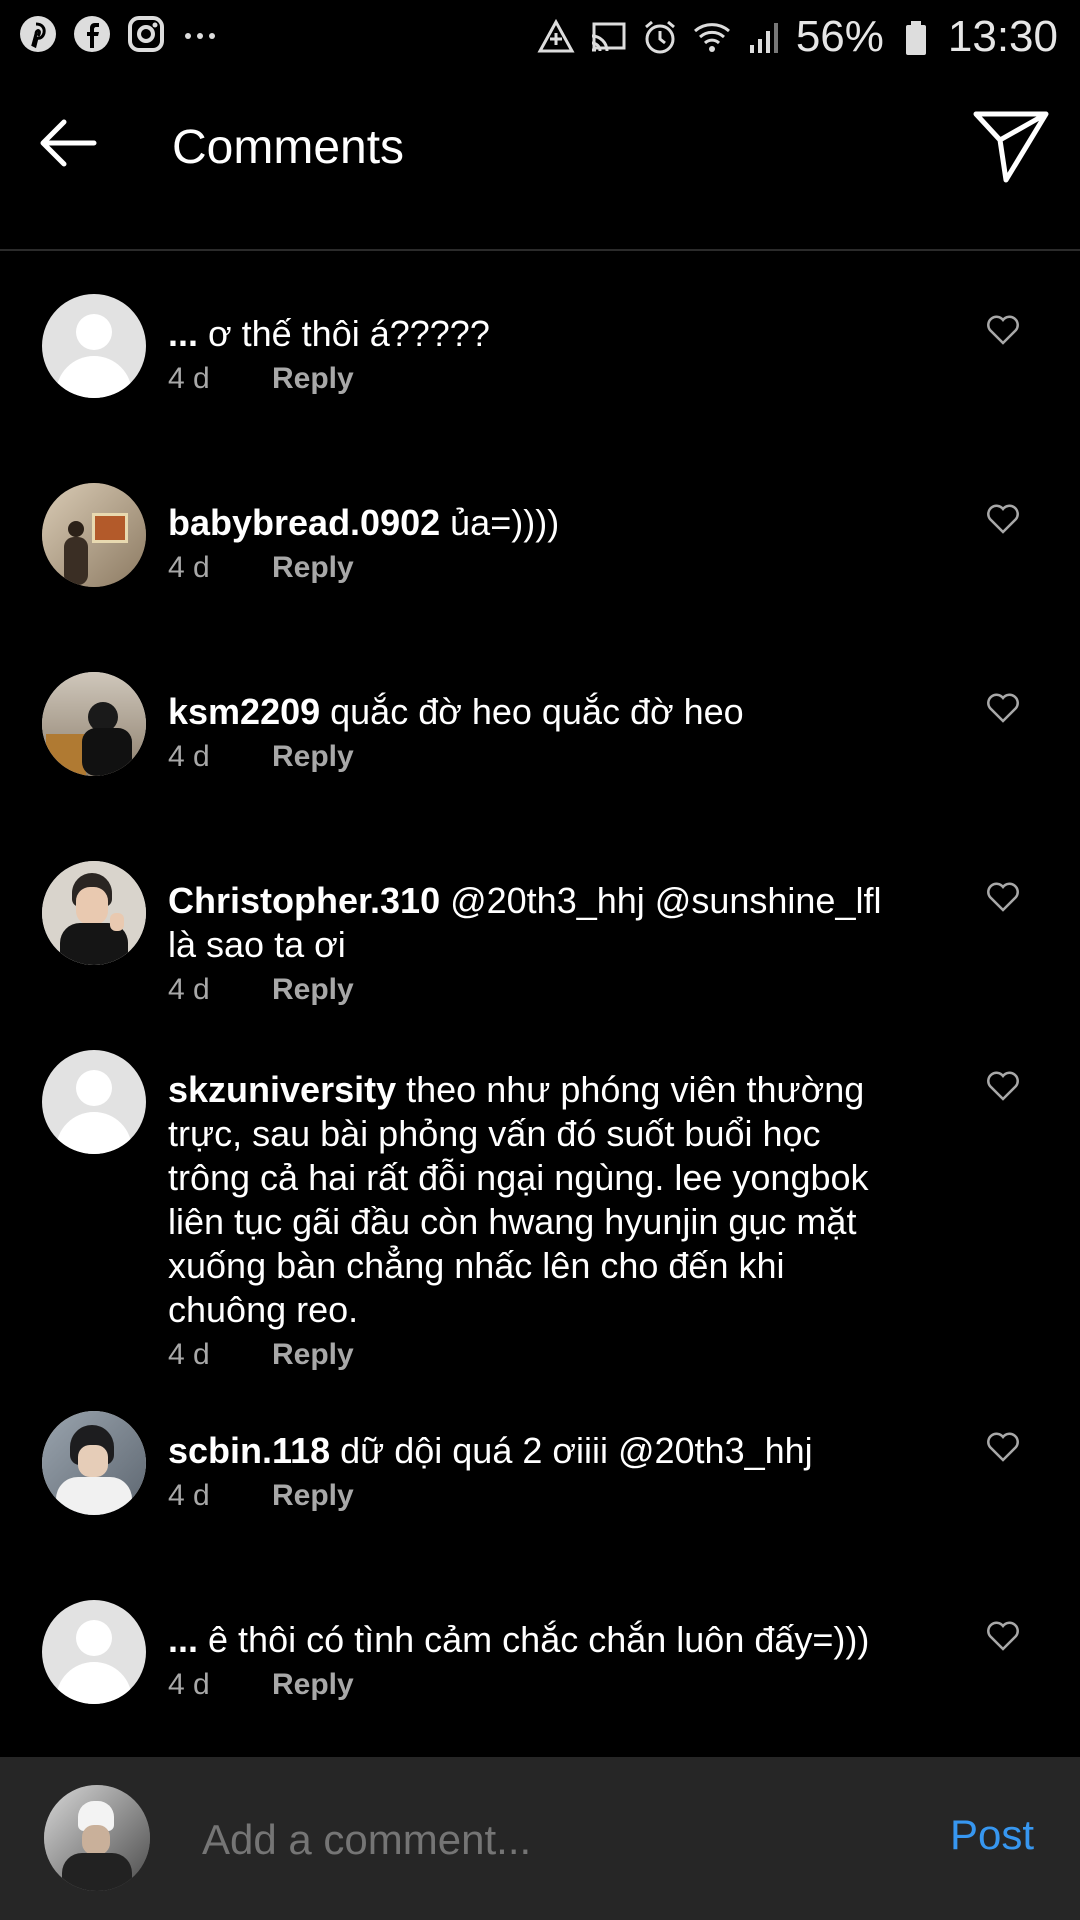  I want to click on comment-composer: Post, so click(540, 1838).